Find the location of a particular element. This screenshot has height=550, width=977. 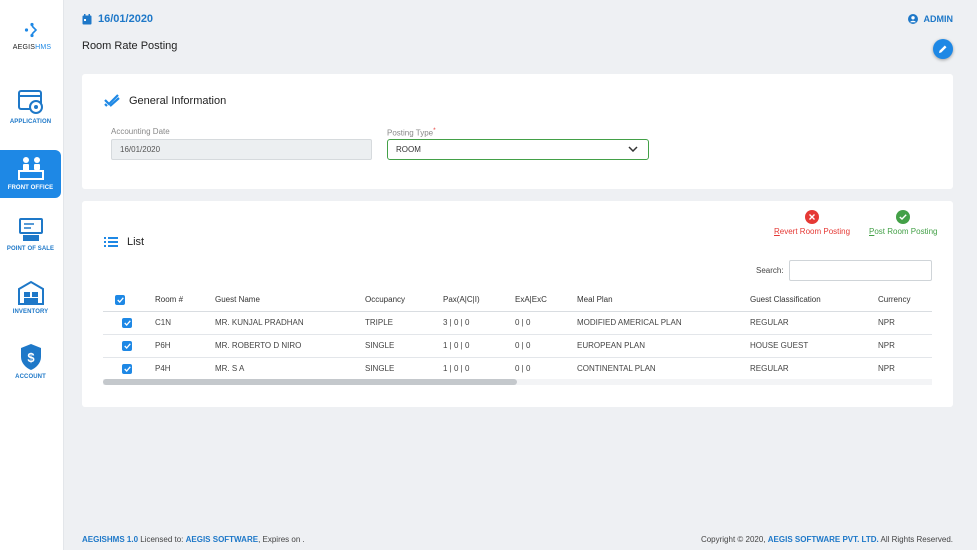

logo-mark-icon is located at coordinates (31, 30).